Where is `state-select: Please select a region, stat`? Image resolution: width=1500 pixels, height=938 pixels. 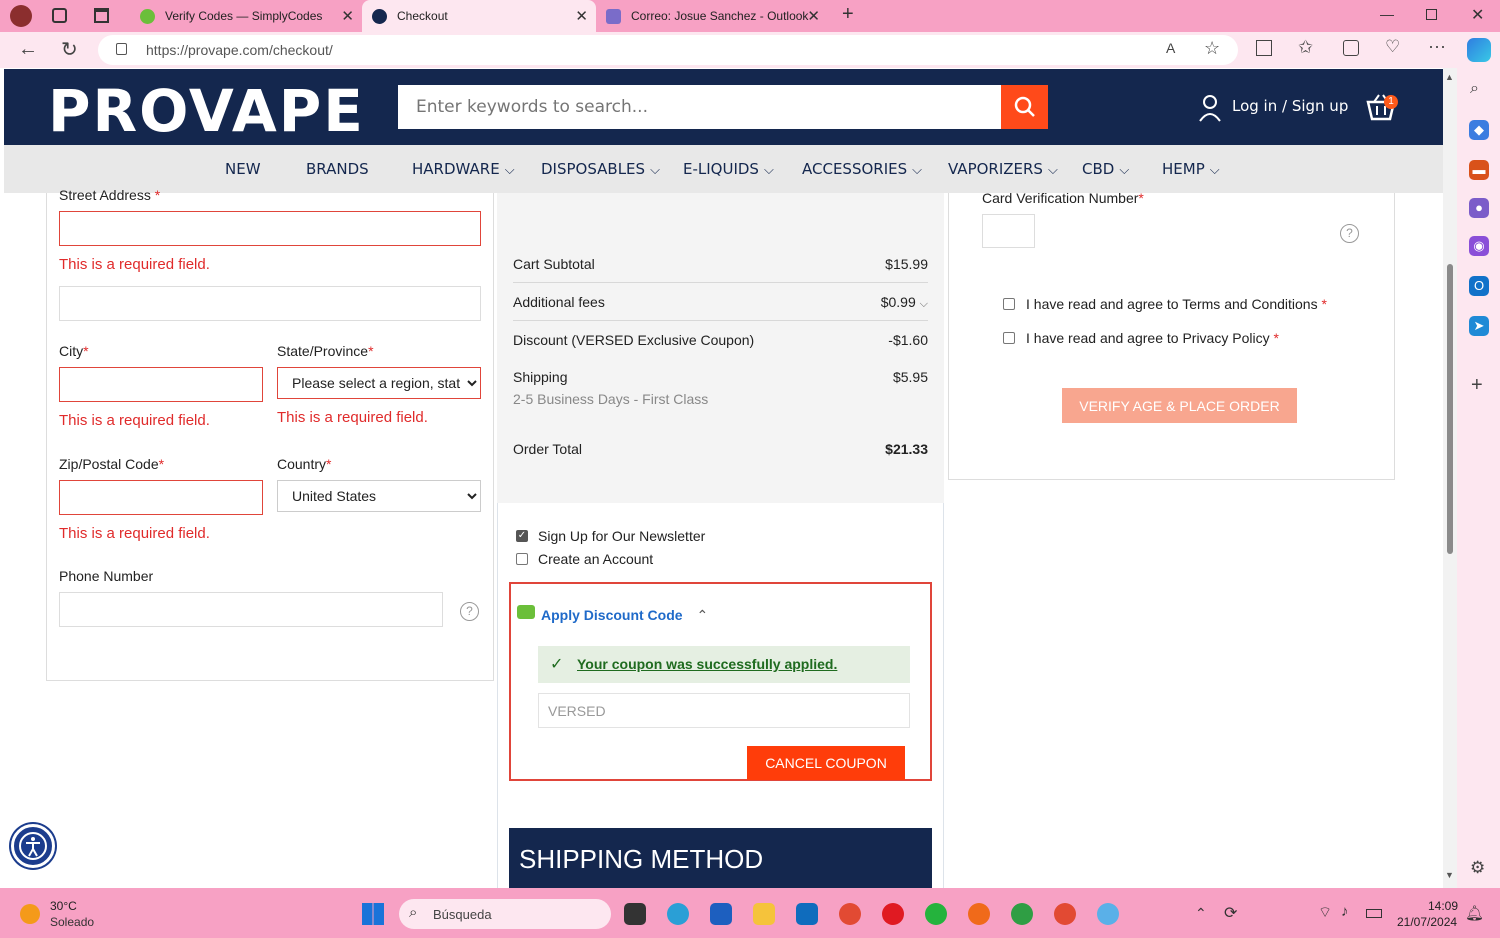
state-select: Please select a region, stat is located at coordinates (379, 383).